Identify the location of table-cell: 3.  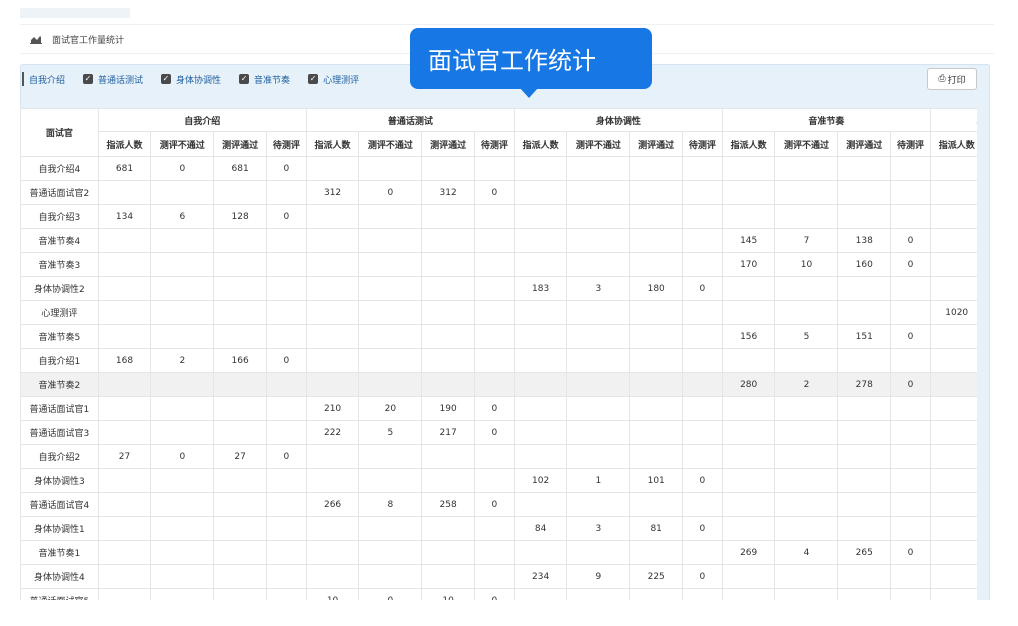
(598, 288).